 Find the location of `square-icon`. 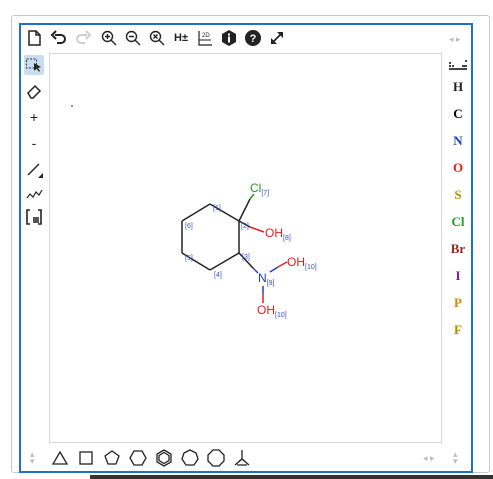

square-icon is located at coordinates (86, 458).